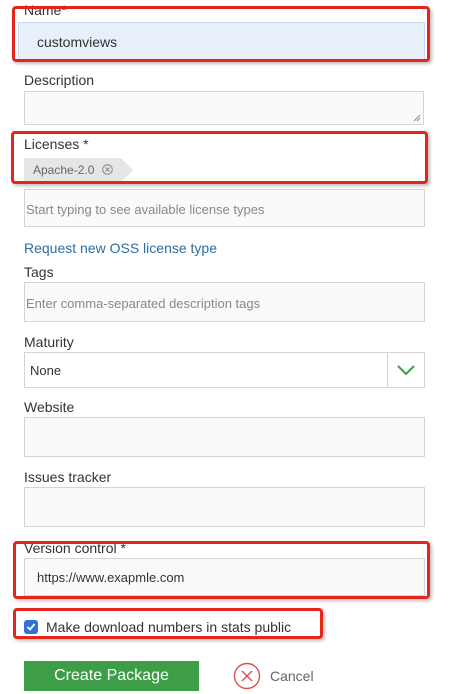 The height and width of the screenshot is (694, 451). What do you see at coordinates (247, 676) in the screenshot?
I see `cancel-circle-x-icon` at bounding box center [247, 676].